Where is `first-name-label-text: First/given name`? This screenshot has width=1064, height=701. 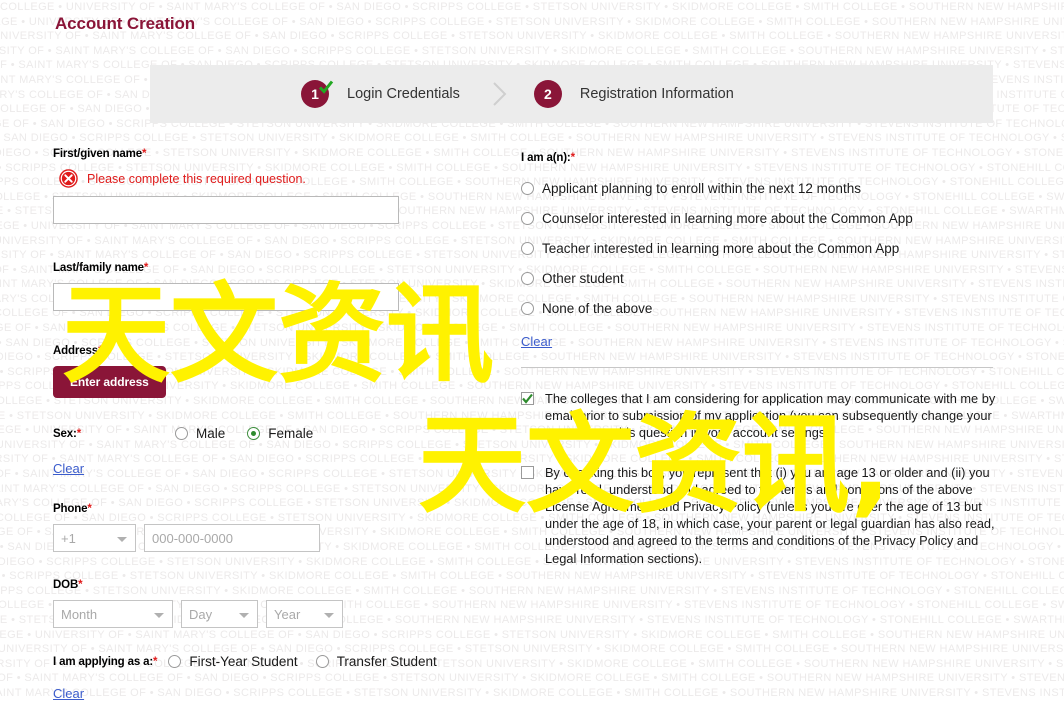
first-name-label-text: First/given name is located at coordinates (97, 154).